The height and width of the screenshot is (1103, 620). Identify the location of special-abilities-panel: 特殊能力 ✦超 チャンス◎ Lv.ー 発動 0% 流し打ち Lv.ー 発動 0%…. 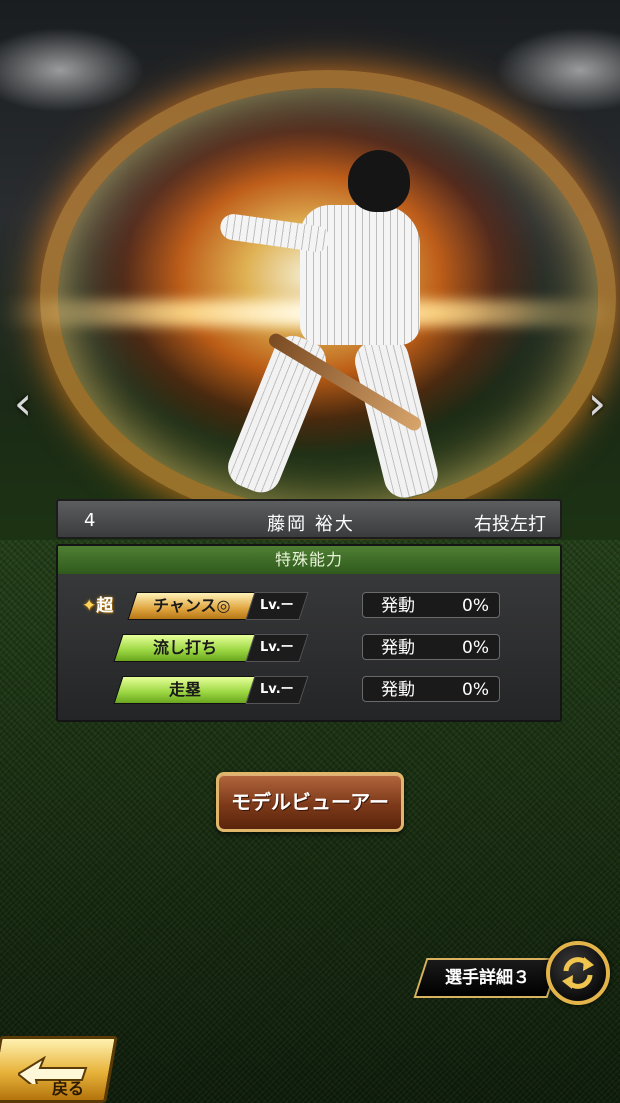
(309, 633).